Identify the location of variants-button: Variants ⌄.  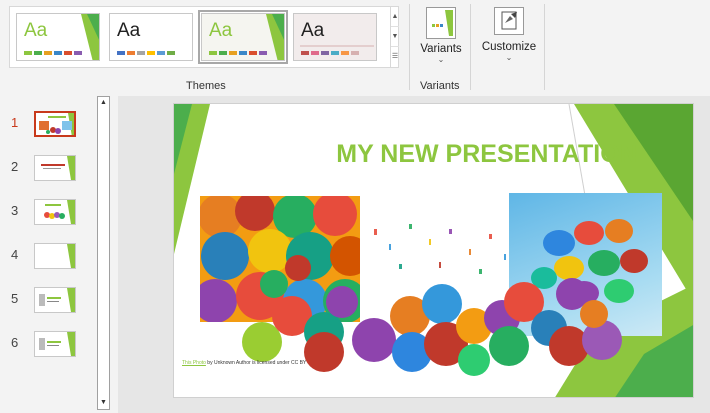
(441, 35).